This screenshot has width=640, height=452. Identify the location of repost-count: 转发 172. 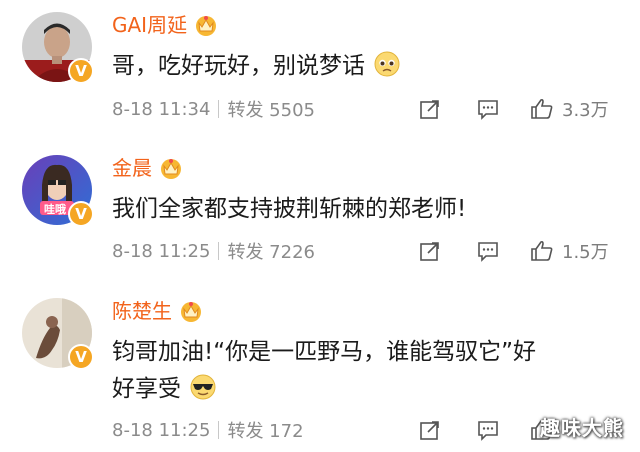
(265, 430).